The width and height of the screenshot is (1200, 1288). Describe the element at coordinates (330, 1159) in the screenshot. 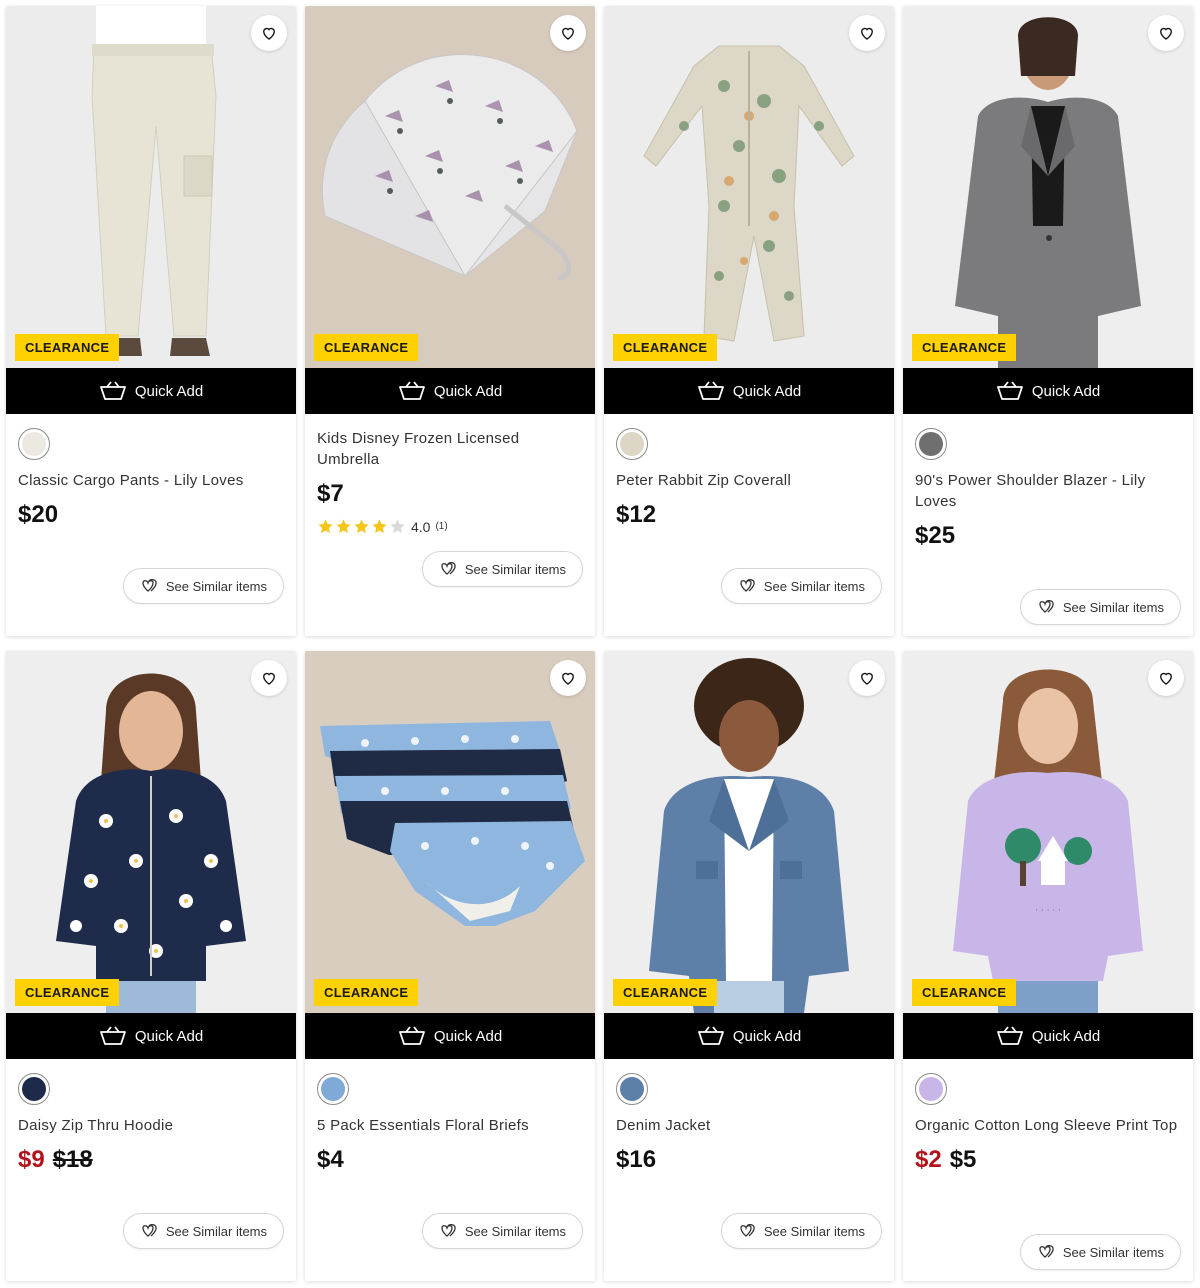

I see `product-price: $4` at that location.